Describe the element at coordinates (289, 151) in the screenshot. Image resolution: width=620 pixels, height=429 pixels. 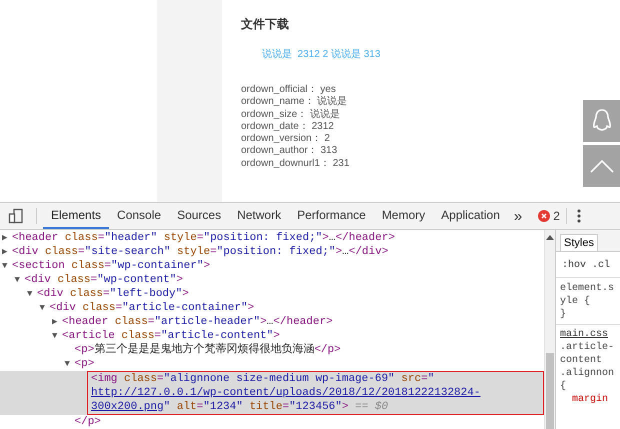
I see `field-line: ordown_author： 313` at that location.